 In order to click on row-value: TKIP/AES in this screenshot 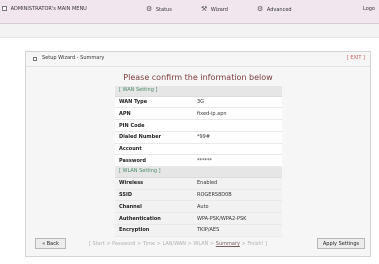, I will do `click(208, 230)`.